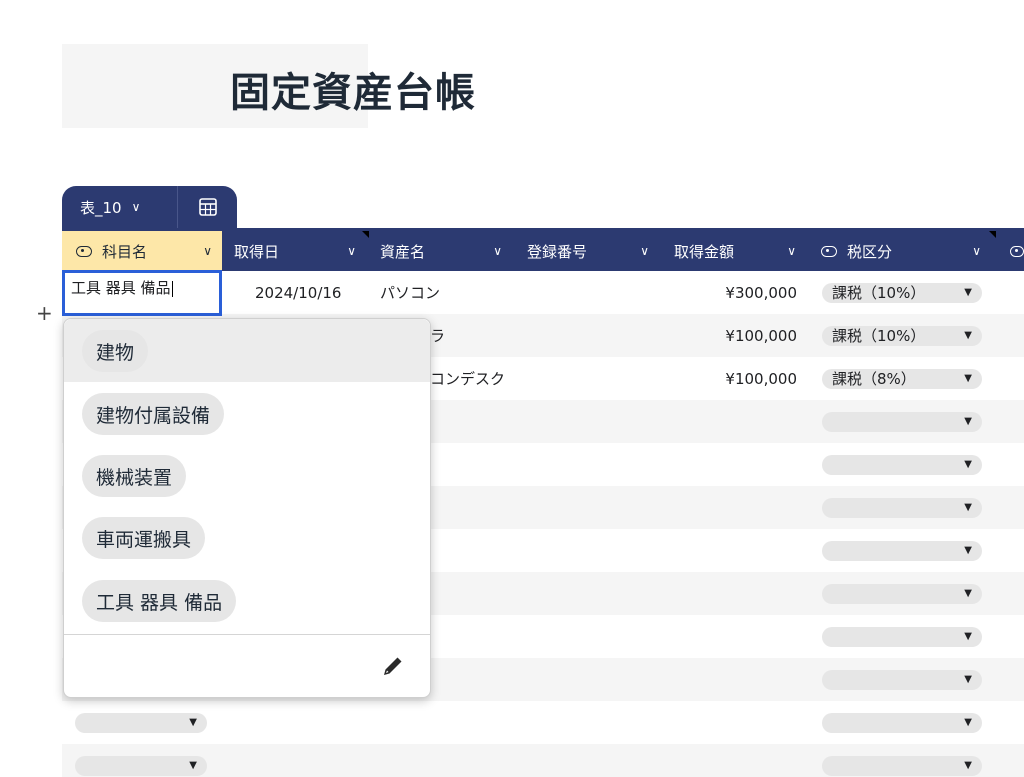 Image resolution: width=1024 pixels, height=777 pixels. Describe the element at coordinates (144, 538) in the screenshot. I see `option-vehicles: 車両運搬具` at that location.